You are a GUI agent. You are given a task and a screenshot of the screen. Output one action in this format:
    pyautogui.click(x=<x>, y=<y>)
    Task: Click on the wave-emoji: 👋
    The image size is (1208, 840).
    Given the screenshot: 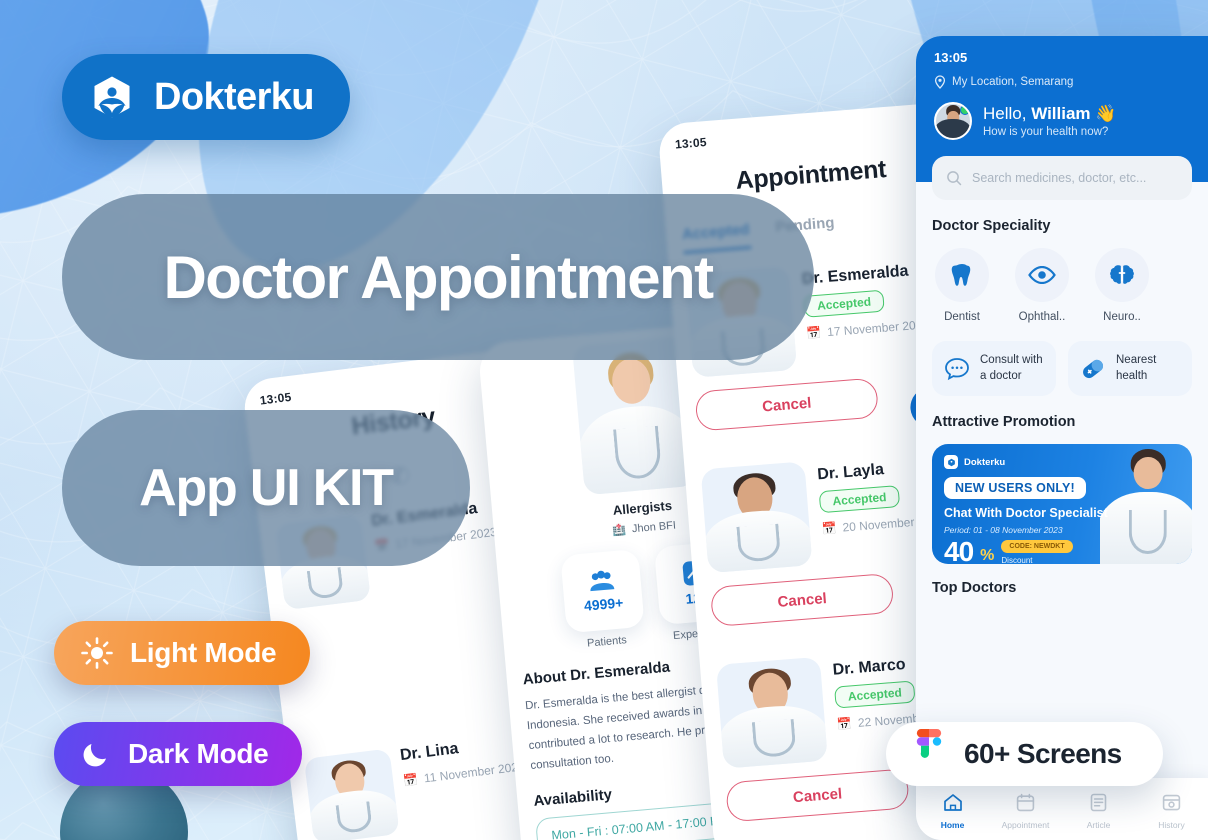 What is the action you would take?
    pyautogui.click(x=1106, y=113)
    